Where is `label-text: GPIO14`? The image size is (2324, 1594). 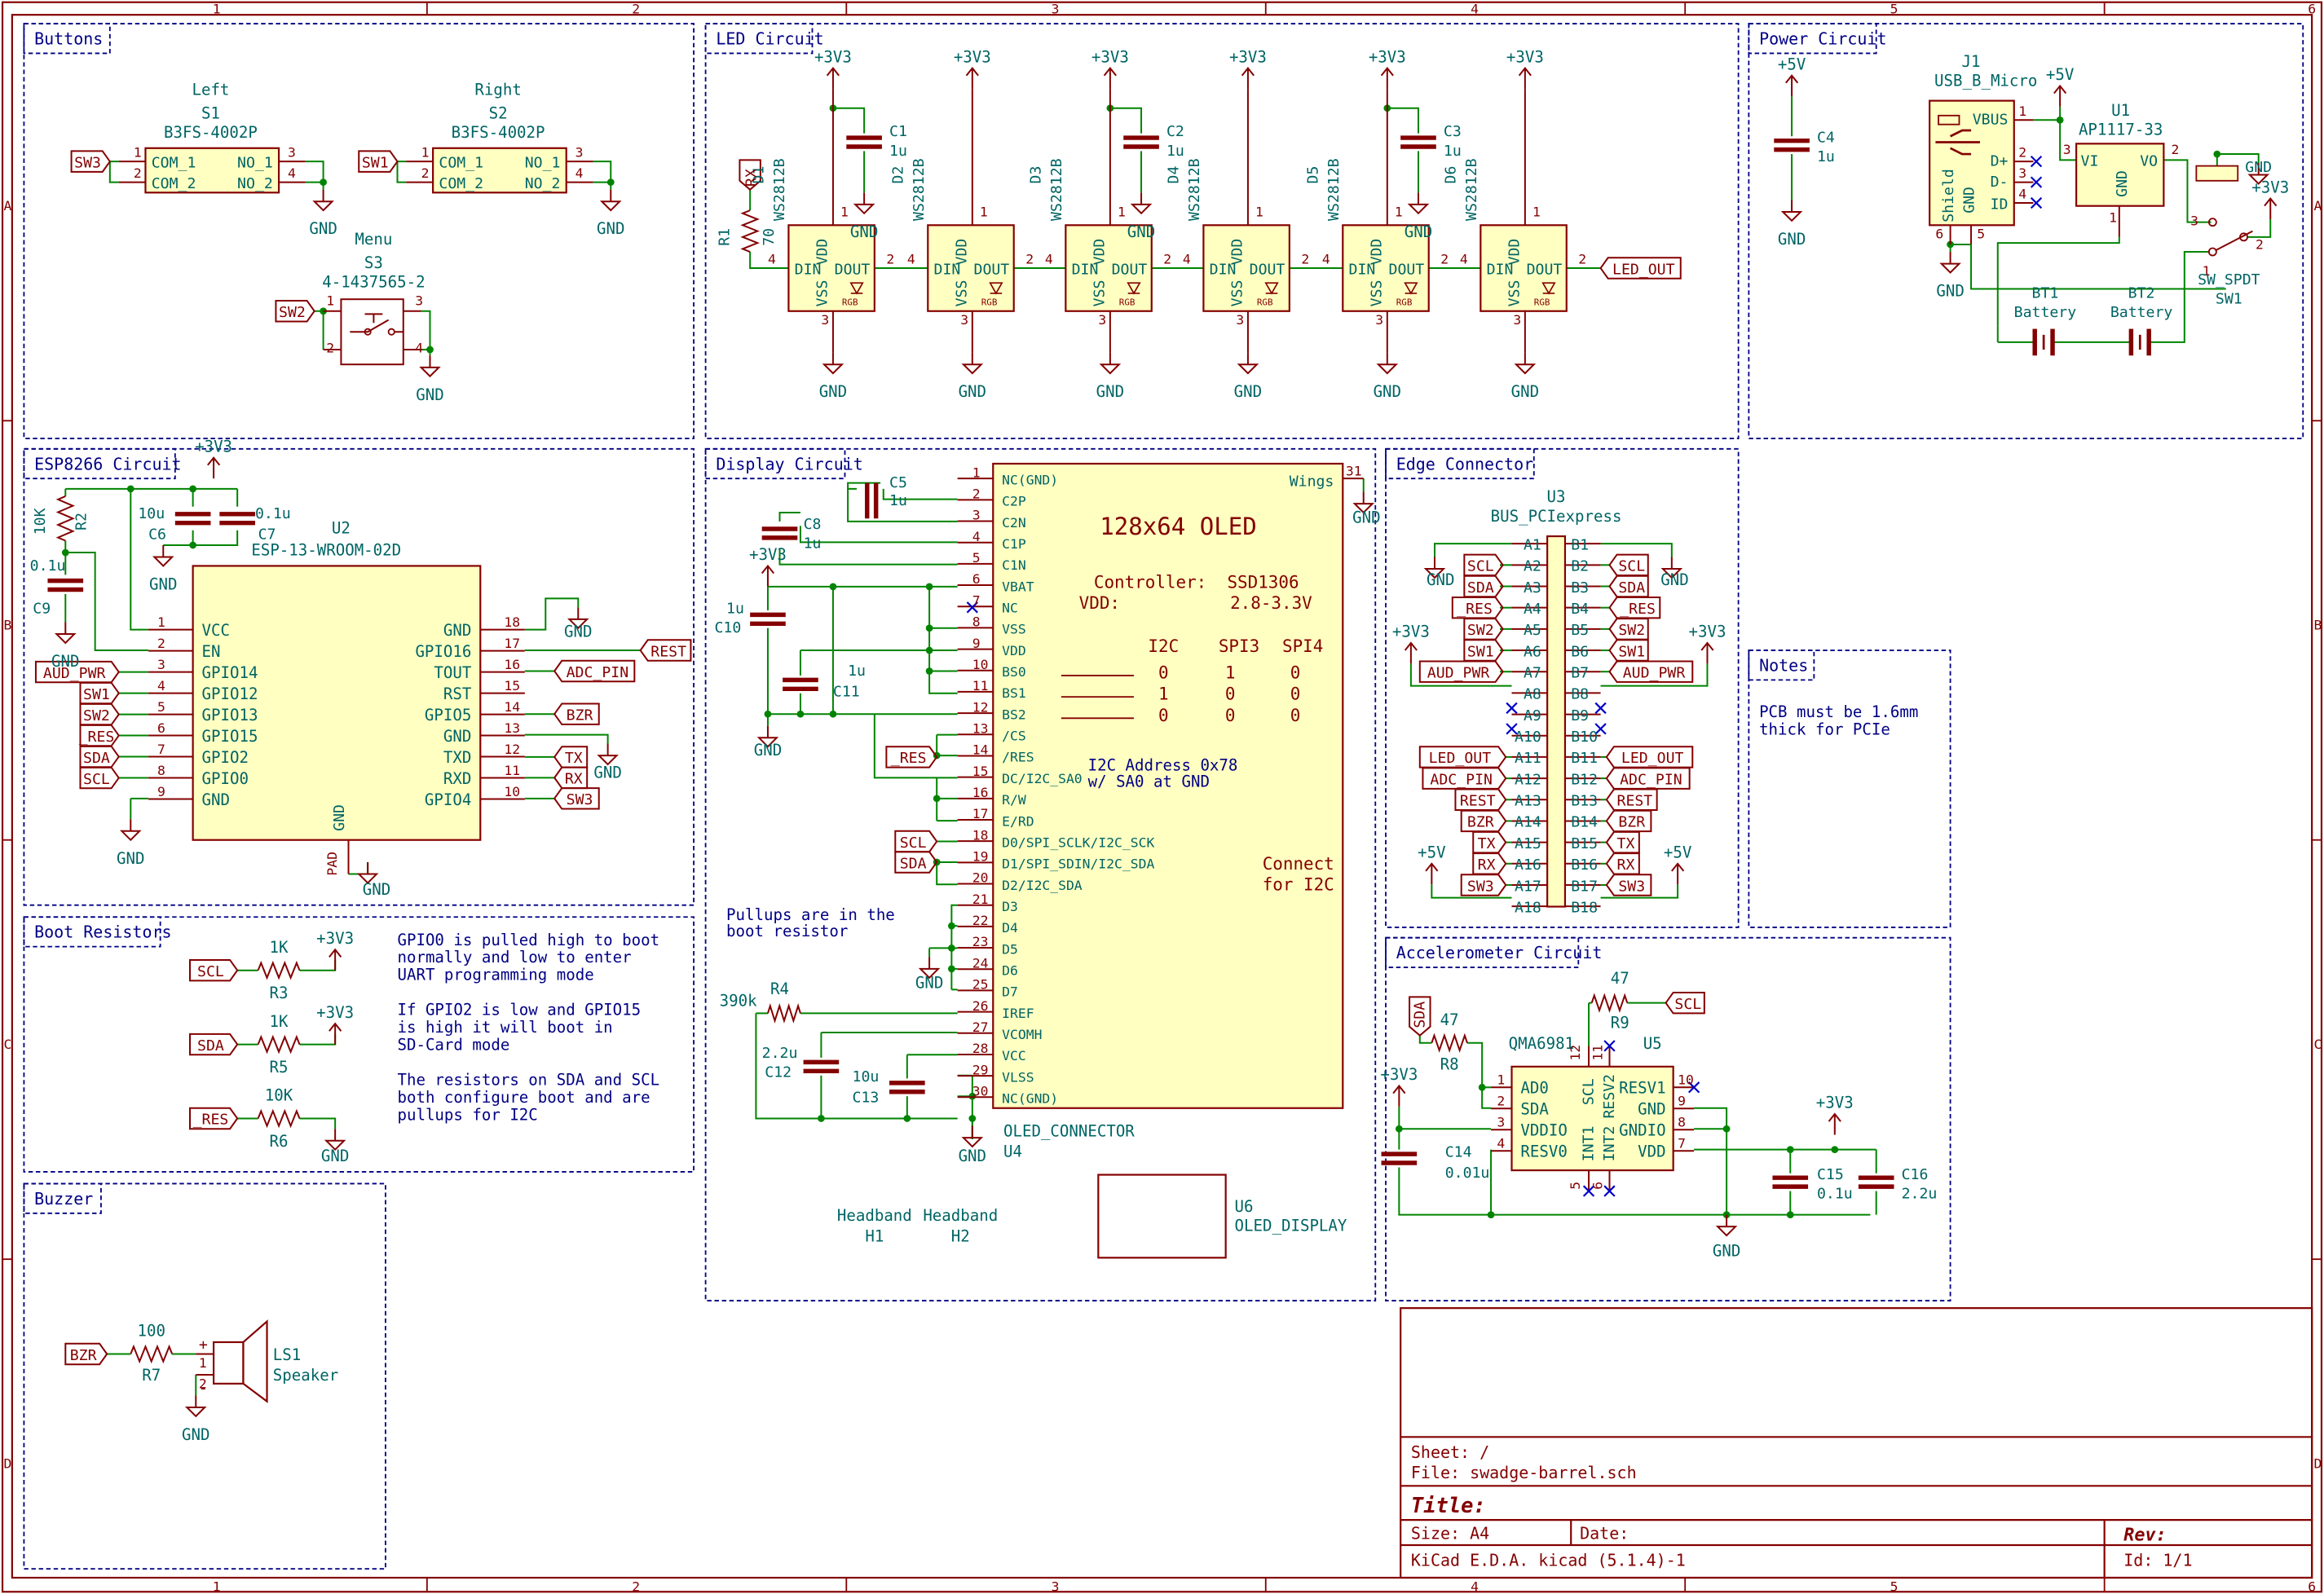
label-text: GPIO14 is located at coordinates (230, 673).